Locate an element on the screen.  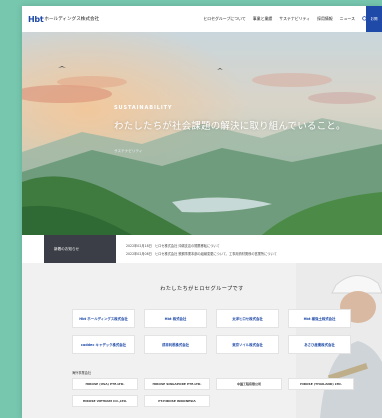
nav-item-news: ニュース is located at coordinates (347, 19).